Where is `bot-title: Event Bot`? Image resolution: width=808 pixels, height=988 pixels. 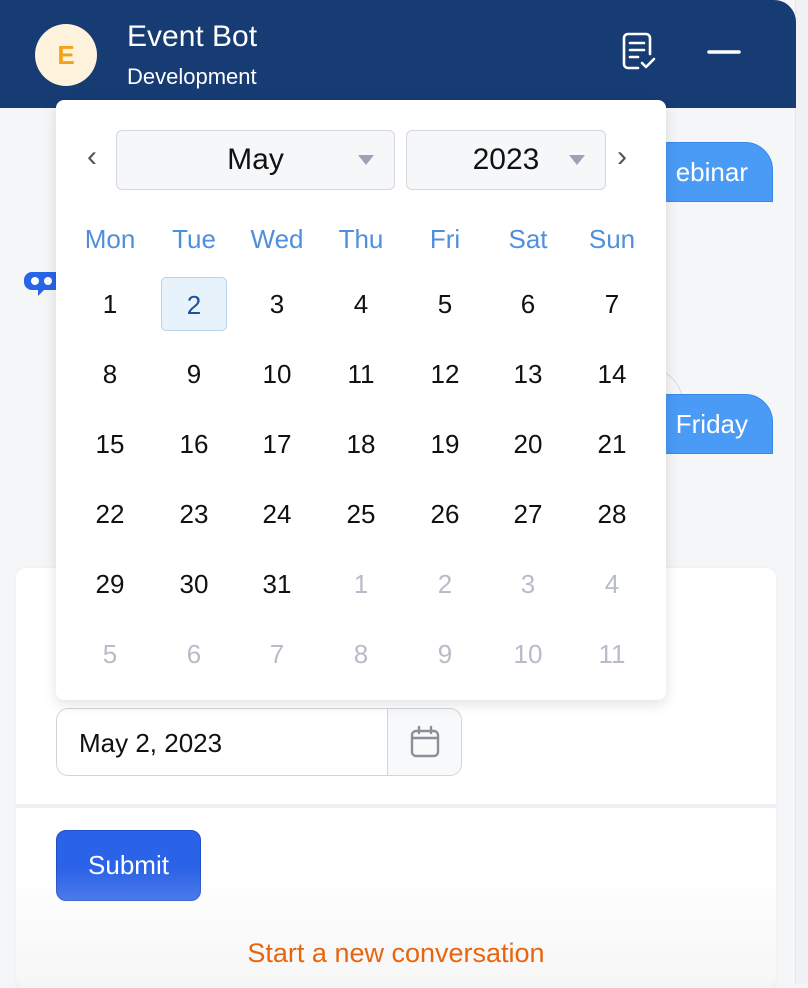
bot-title: Event Bot is located at coordinates (192, 36).